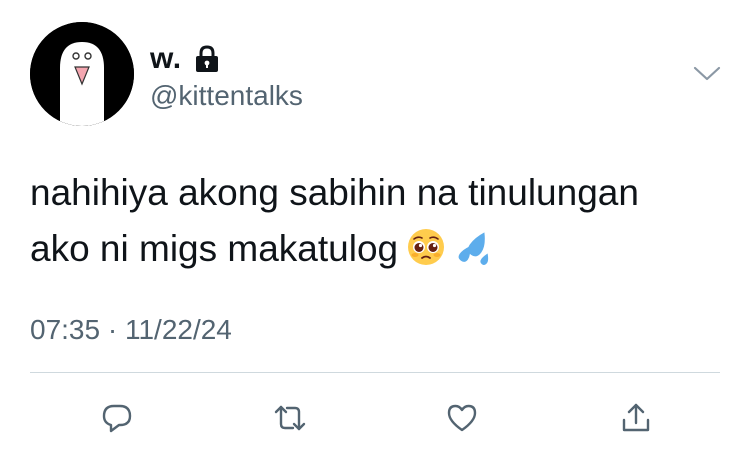  I want to click on reply-button, so click(117, 418).